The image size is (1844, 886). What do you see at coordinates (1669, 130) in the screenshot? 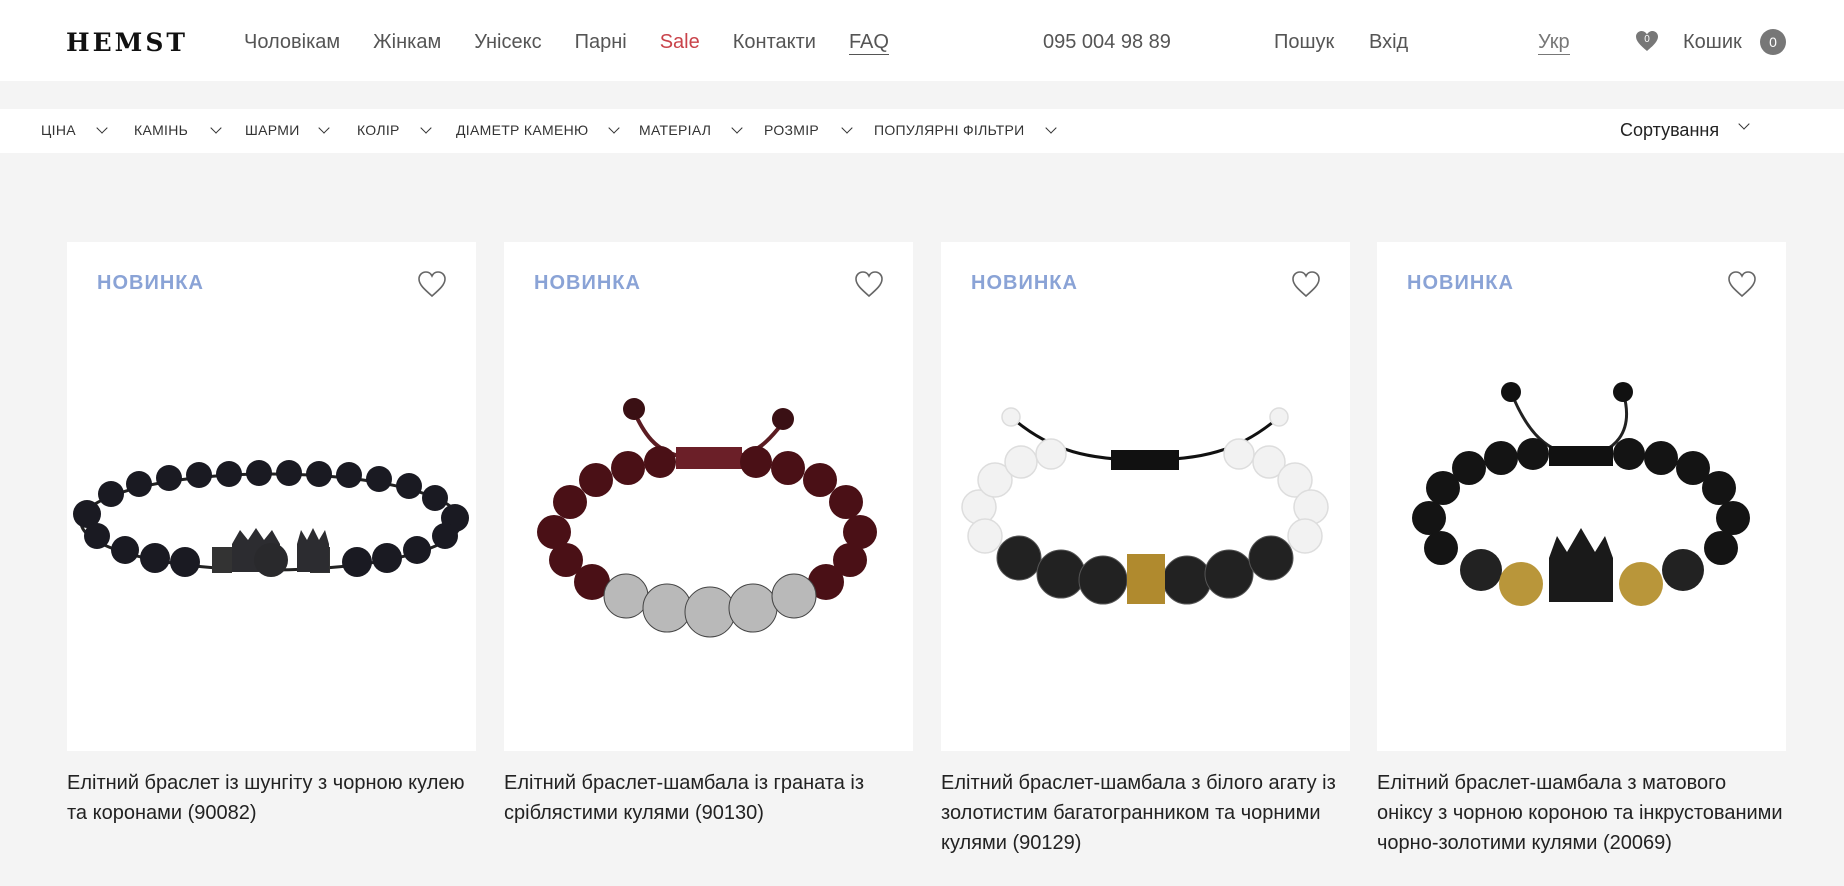
I see `sort-dropdown: Сортування` at bounding box center [1669, 130].